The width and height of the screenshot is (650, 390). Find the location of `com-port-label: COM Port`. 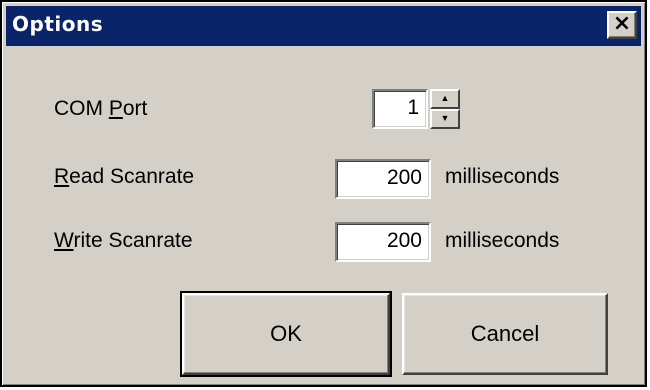

com-port-label: COM Port is located at coordinates (100, 109).